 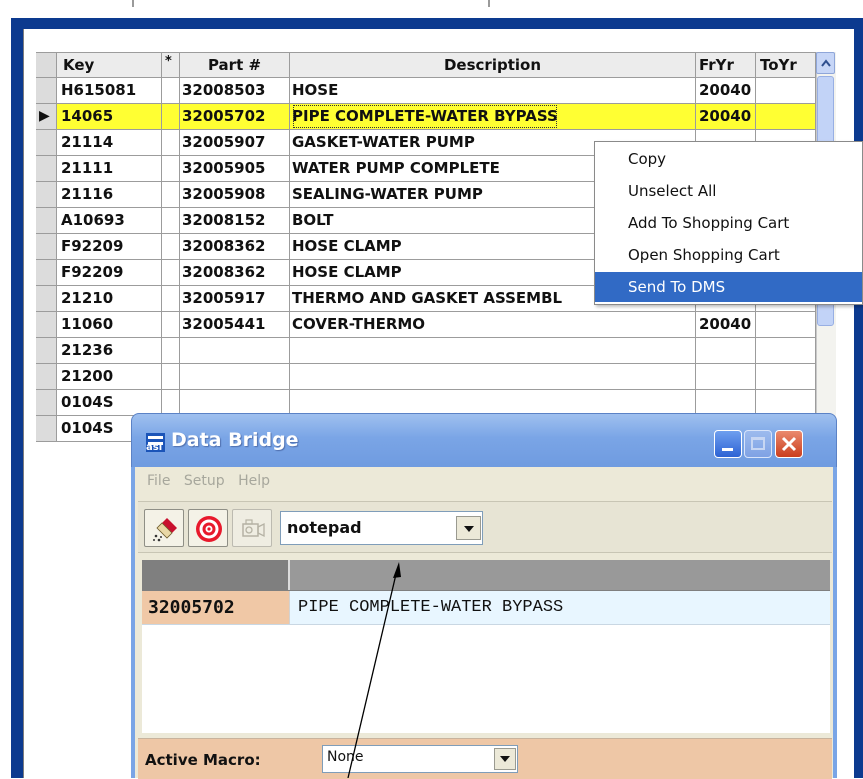 I want to click on header-key: Key, so click(x=109, y=65).